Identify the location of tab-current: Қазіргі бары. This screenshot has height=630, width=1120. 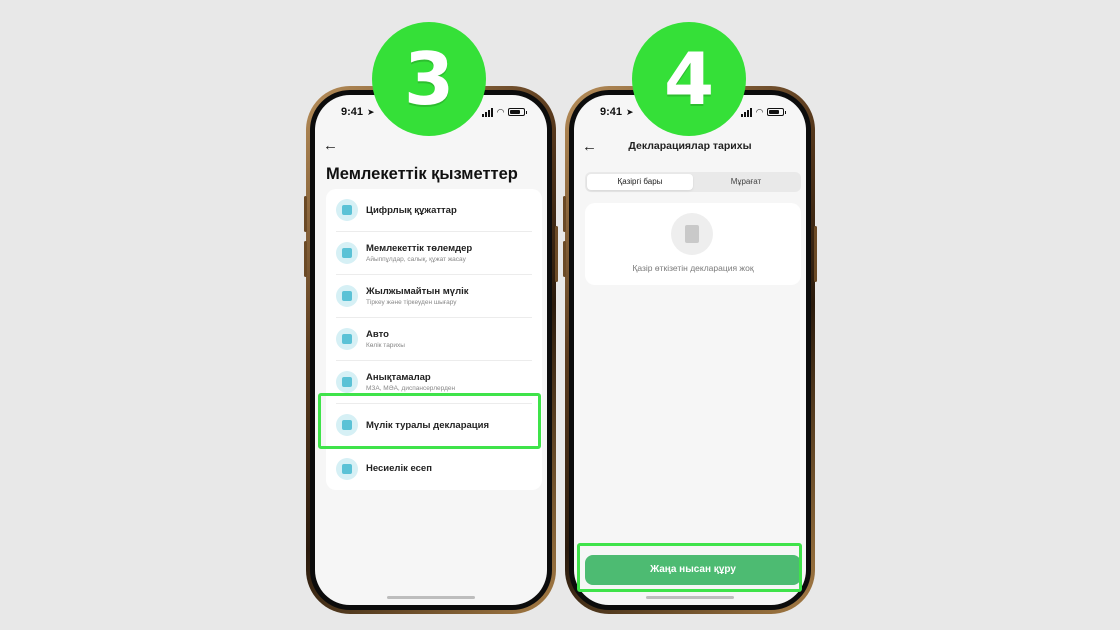
(640, 182).